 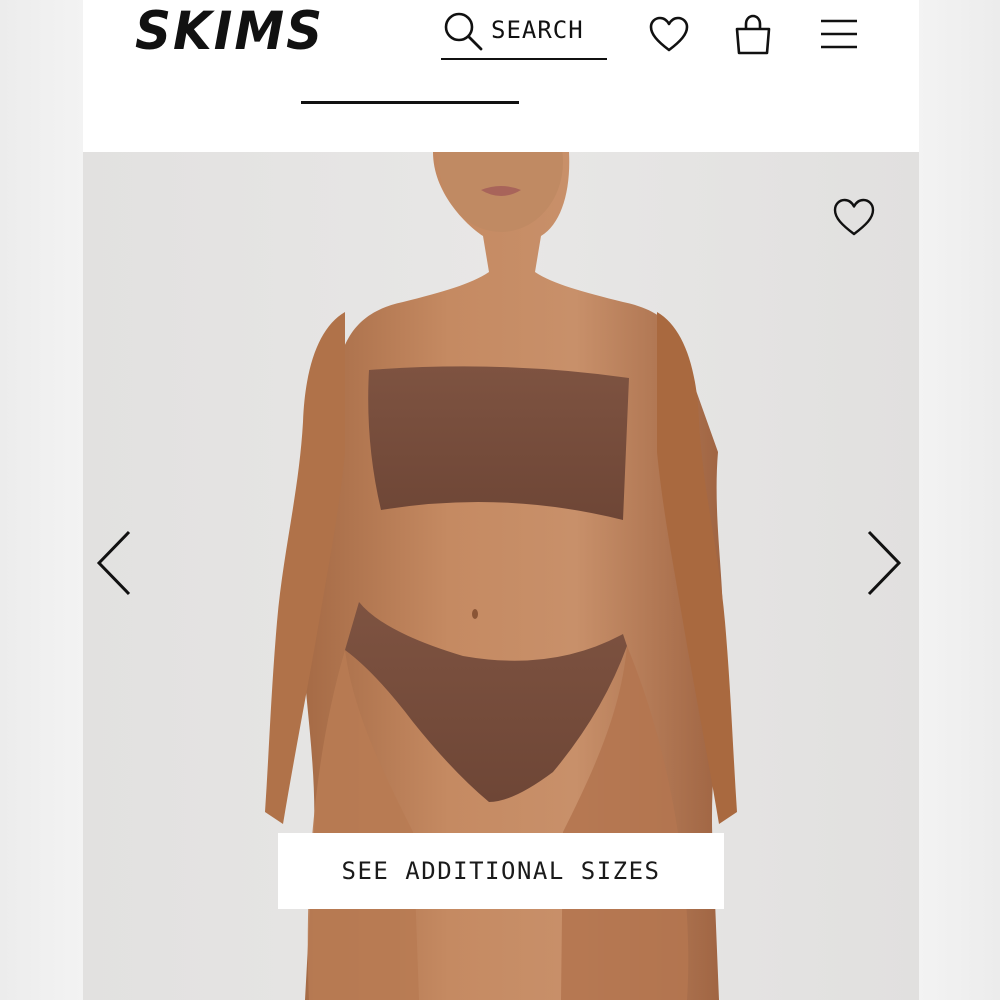 What do you see at coordinates (410, 102) in the screenshot?
I see `active-tab-indicator` at bounding box center [410, 102].